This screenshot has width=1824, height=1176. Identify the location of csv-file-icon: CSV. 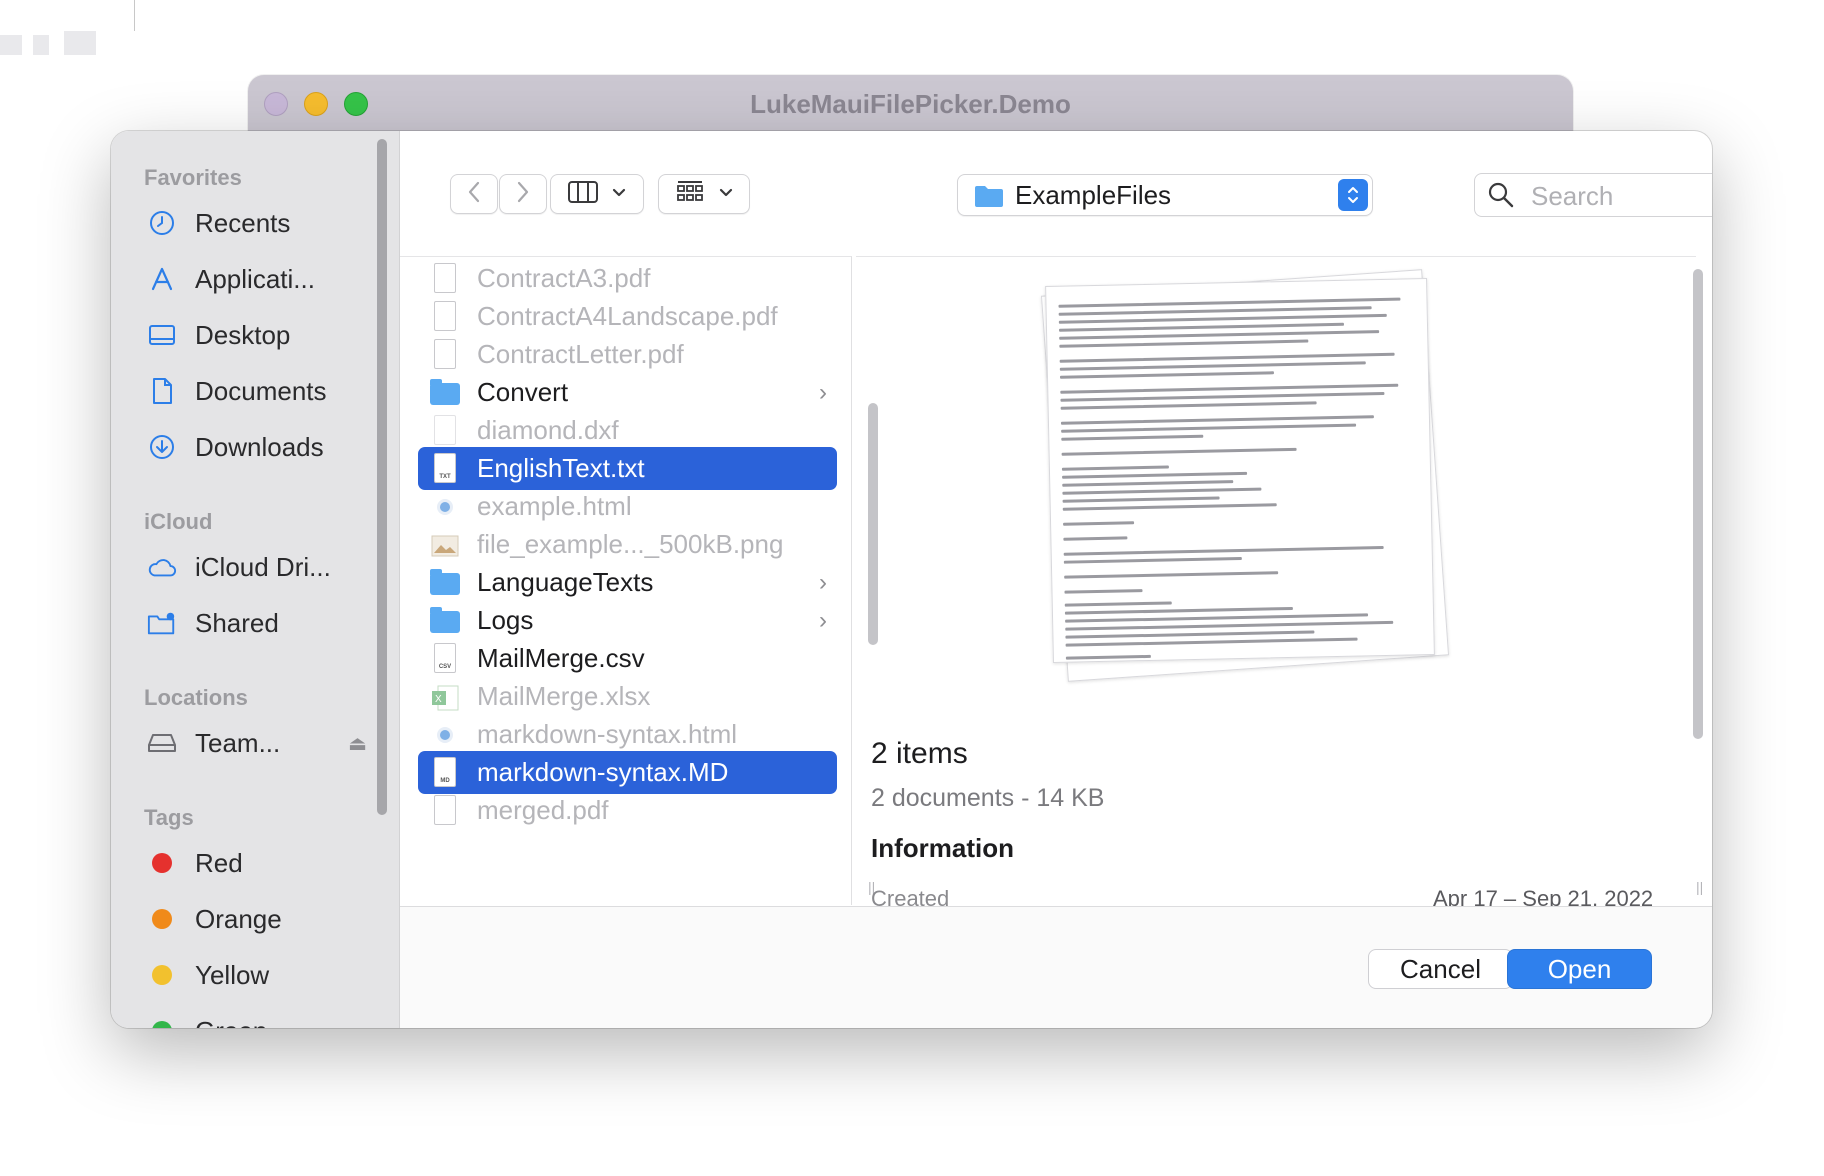
(445, 659).